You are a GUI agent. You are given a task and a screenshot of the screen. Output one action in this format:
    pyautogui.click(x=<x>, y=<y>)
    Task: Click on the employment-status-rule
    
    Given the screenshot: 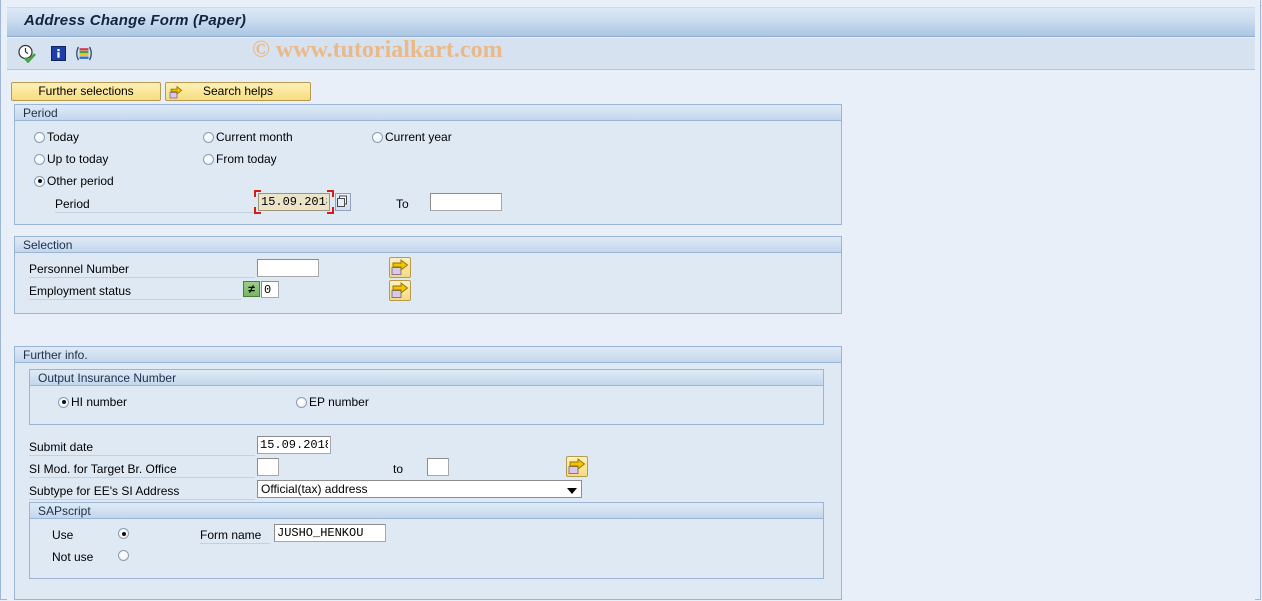 What is the action you would take?
    pyautogui.click(x=135, y=299)
    